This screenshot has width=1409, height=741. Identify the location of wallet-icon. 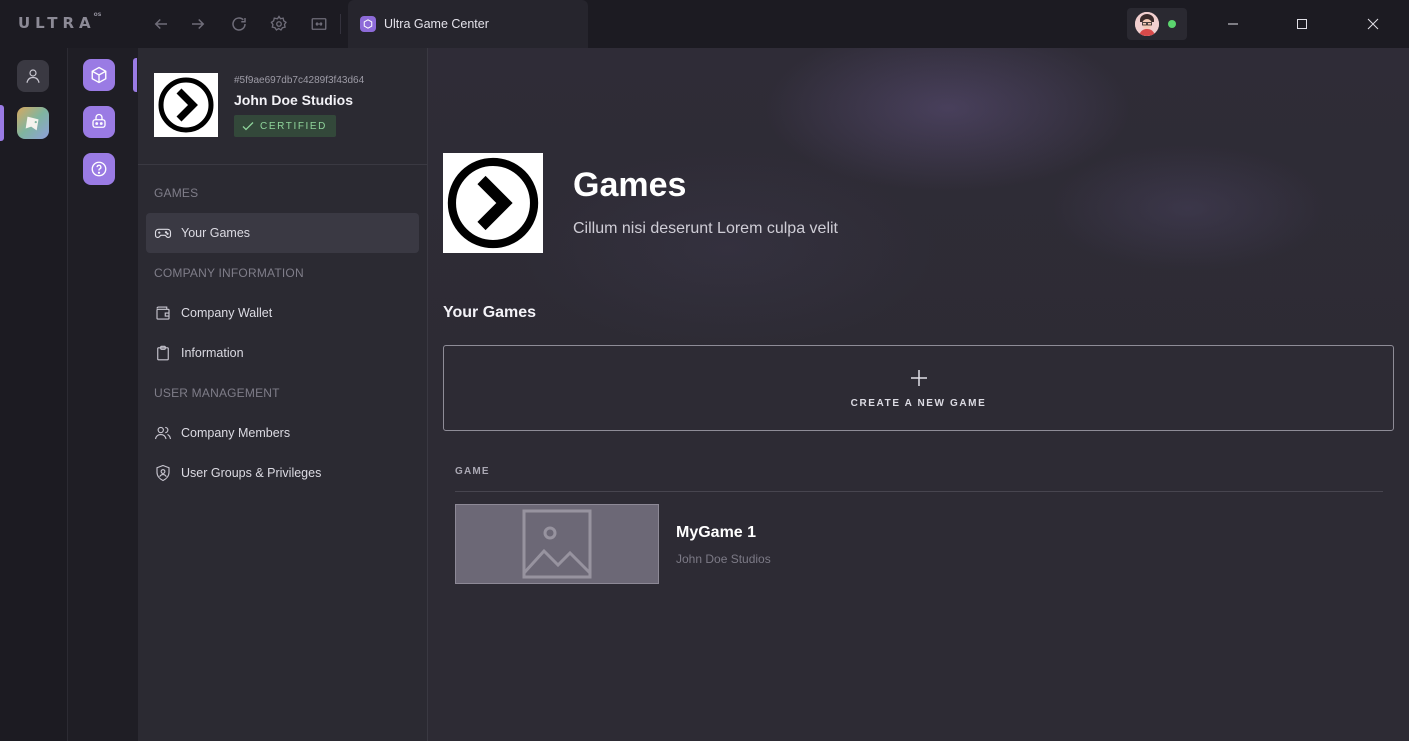
(163, 313).